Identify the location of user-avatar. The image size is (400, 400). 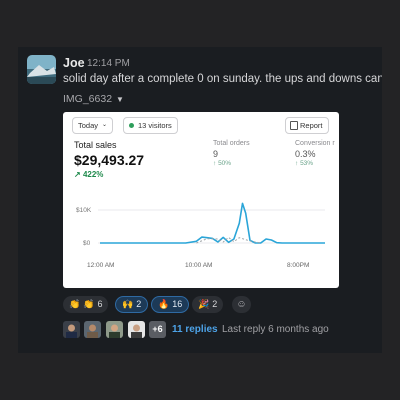
(41, 69).